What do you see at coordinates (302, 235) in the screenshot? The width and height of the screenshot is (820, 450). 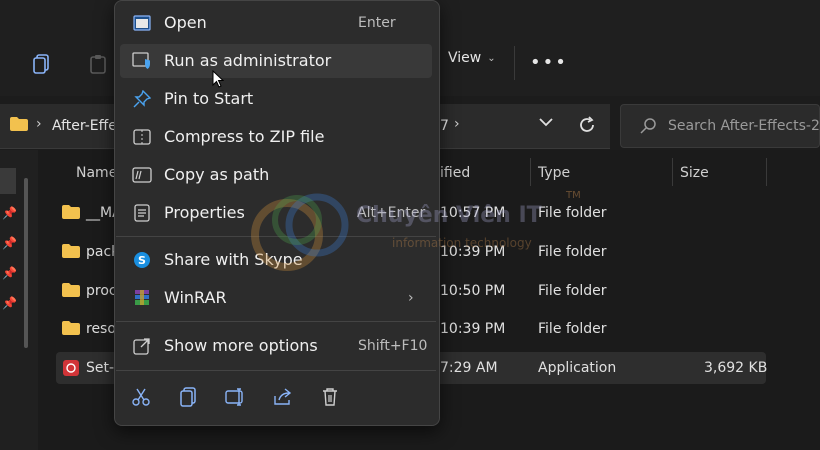 I see `watermark-logo` at bounding box center [302, 235].